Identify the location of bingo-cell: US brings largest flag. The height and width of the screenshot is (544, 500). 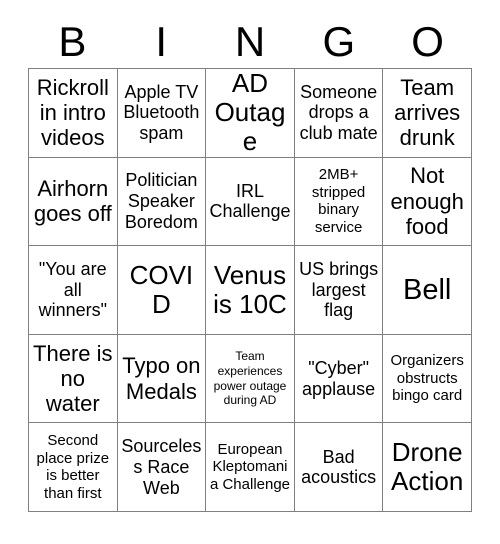
(339, 290).